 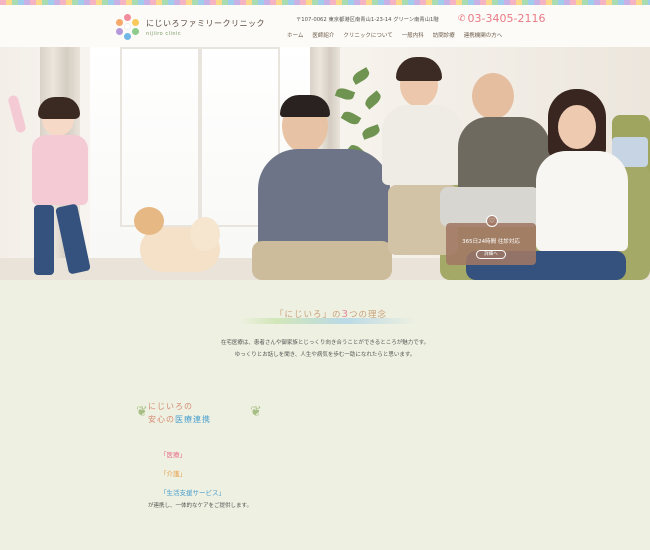 I want to click on logo-mark-icon, so click(x=128, y=27).